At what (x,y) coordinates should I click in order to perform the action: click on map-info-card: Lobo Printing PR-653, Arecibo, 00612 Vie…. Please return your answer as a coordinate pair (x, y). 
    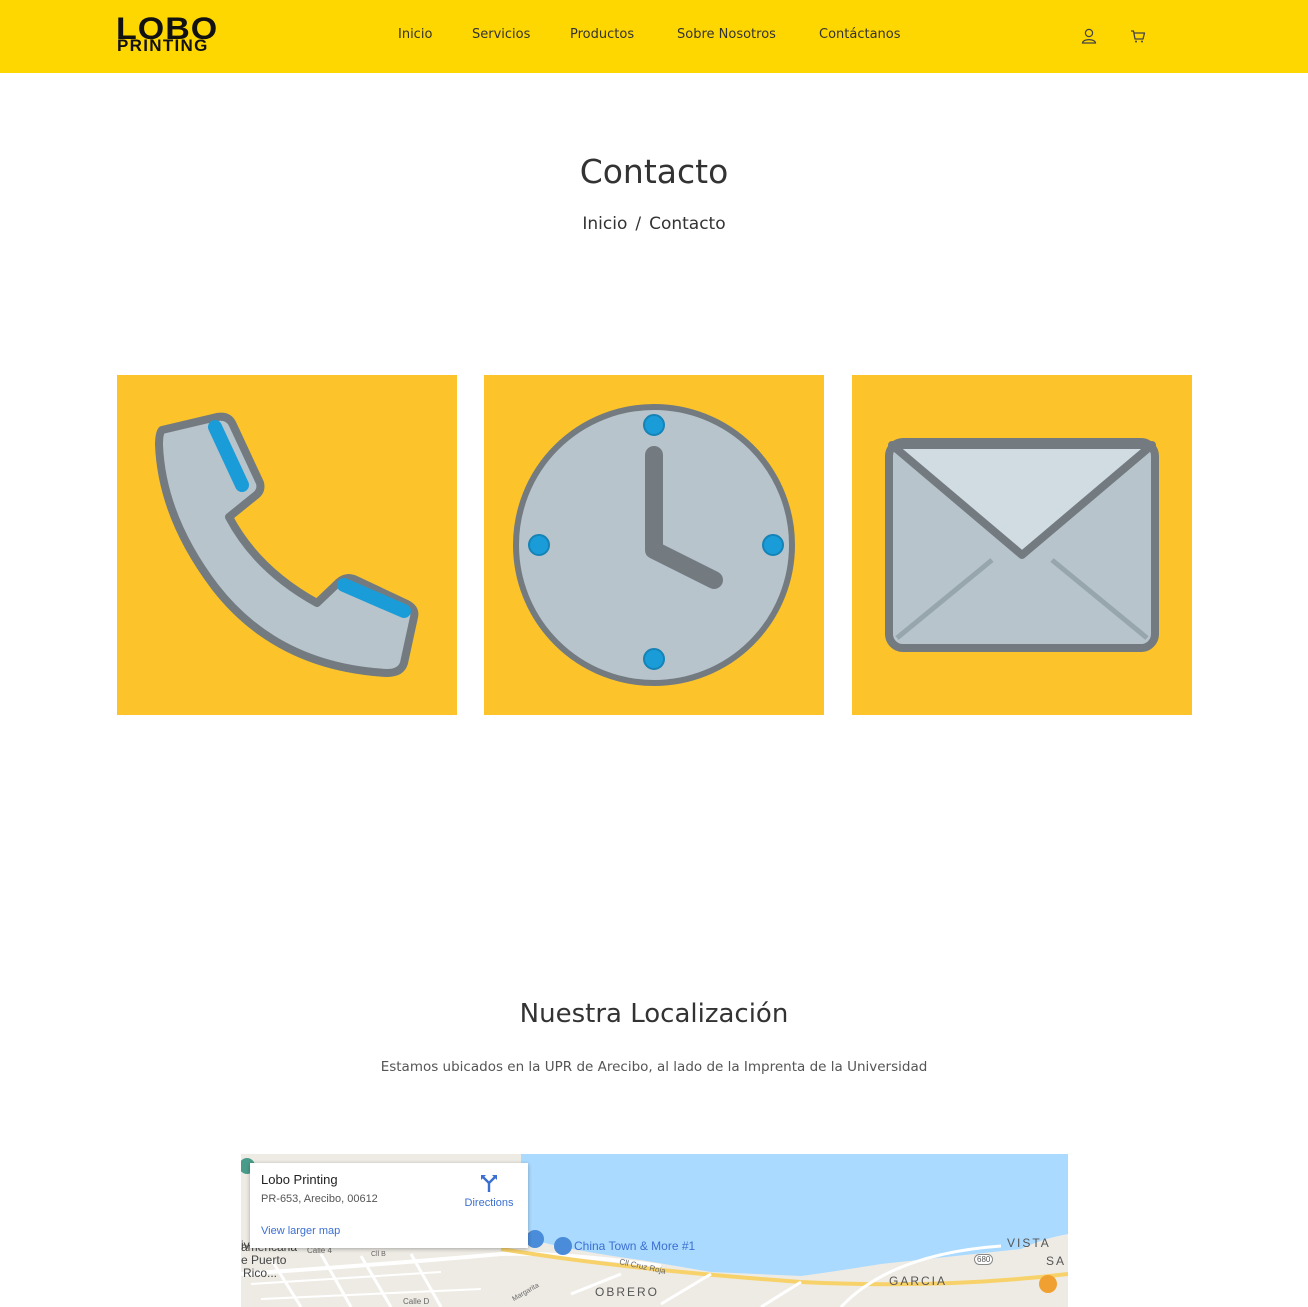
    Looking at the image, I should click on (389, 1205).